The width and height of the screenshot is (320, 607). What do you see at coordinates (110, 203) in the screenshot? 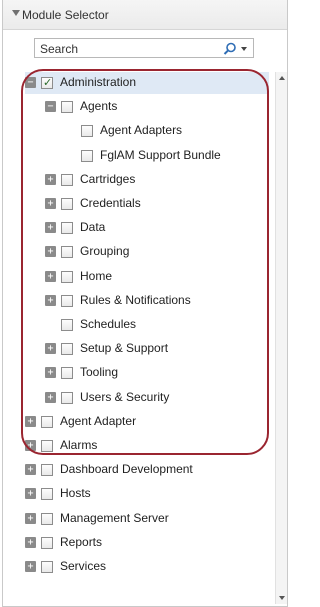
I see `tree-item-label: Credentials` at bounding box center [110, 203].